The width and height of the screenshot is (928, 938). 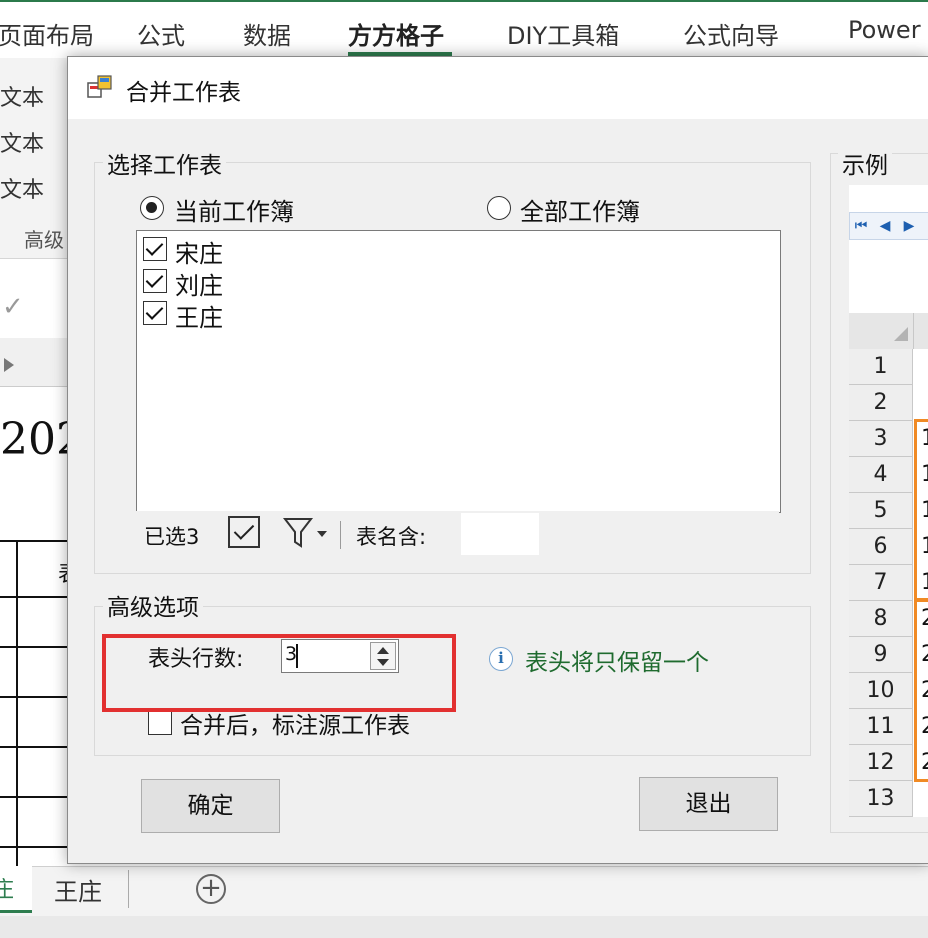 I want to click on example-row-header: 12, so click(x=881, y=763).